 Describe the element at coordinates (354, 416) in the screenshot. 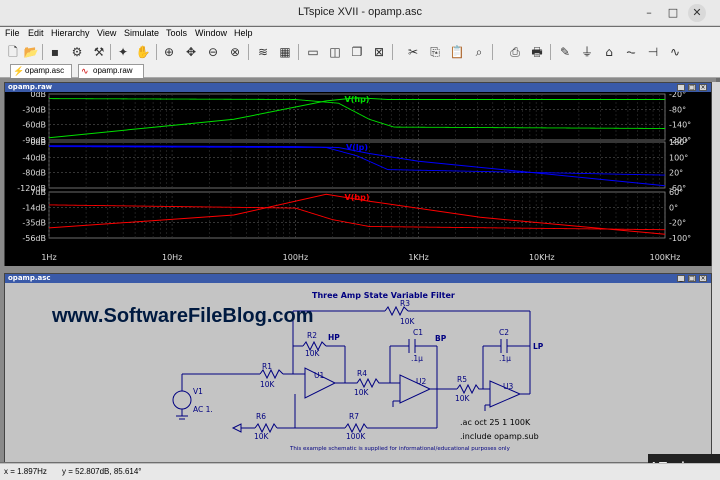

I see `label-r7: R7` at that location.